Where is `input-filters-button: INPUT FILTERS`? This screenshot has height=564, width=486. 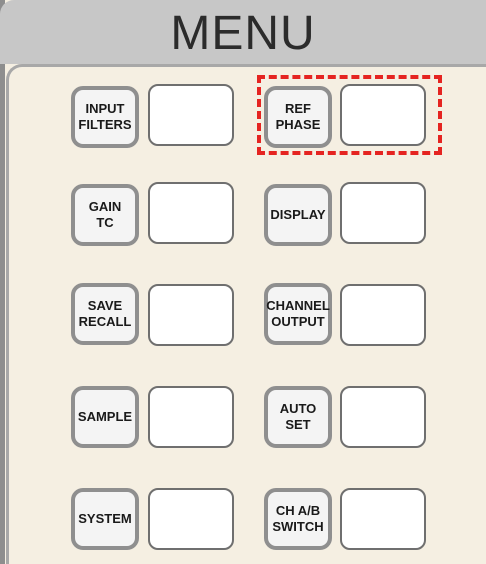
input-filters-button: INPUT FILTERS is located at coordinates (105, 117).